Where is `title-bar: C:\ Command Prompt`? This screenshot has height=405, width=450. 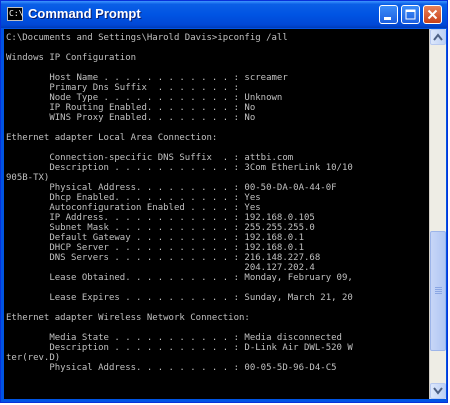 title-bar: C:\ Command Prompt is located at coordinates (224, 14).